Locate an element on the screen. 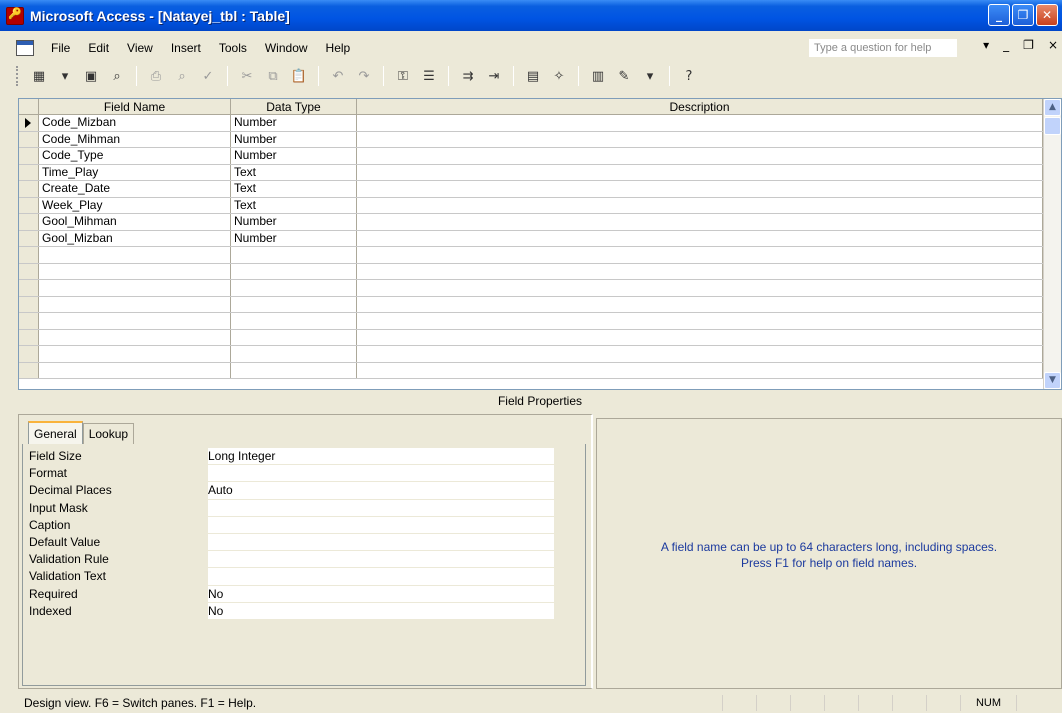  paste-icon: 📋 is located at coordinates (299, 76).